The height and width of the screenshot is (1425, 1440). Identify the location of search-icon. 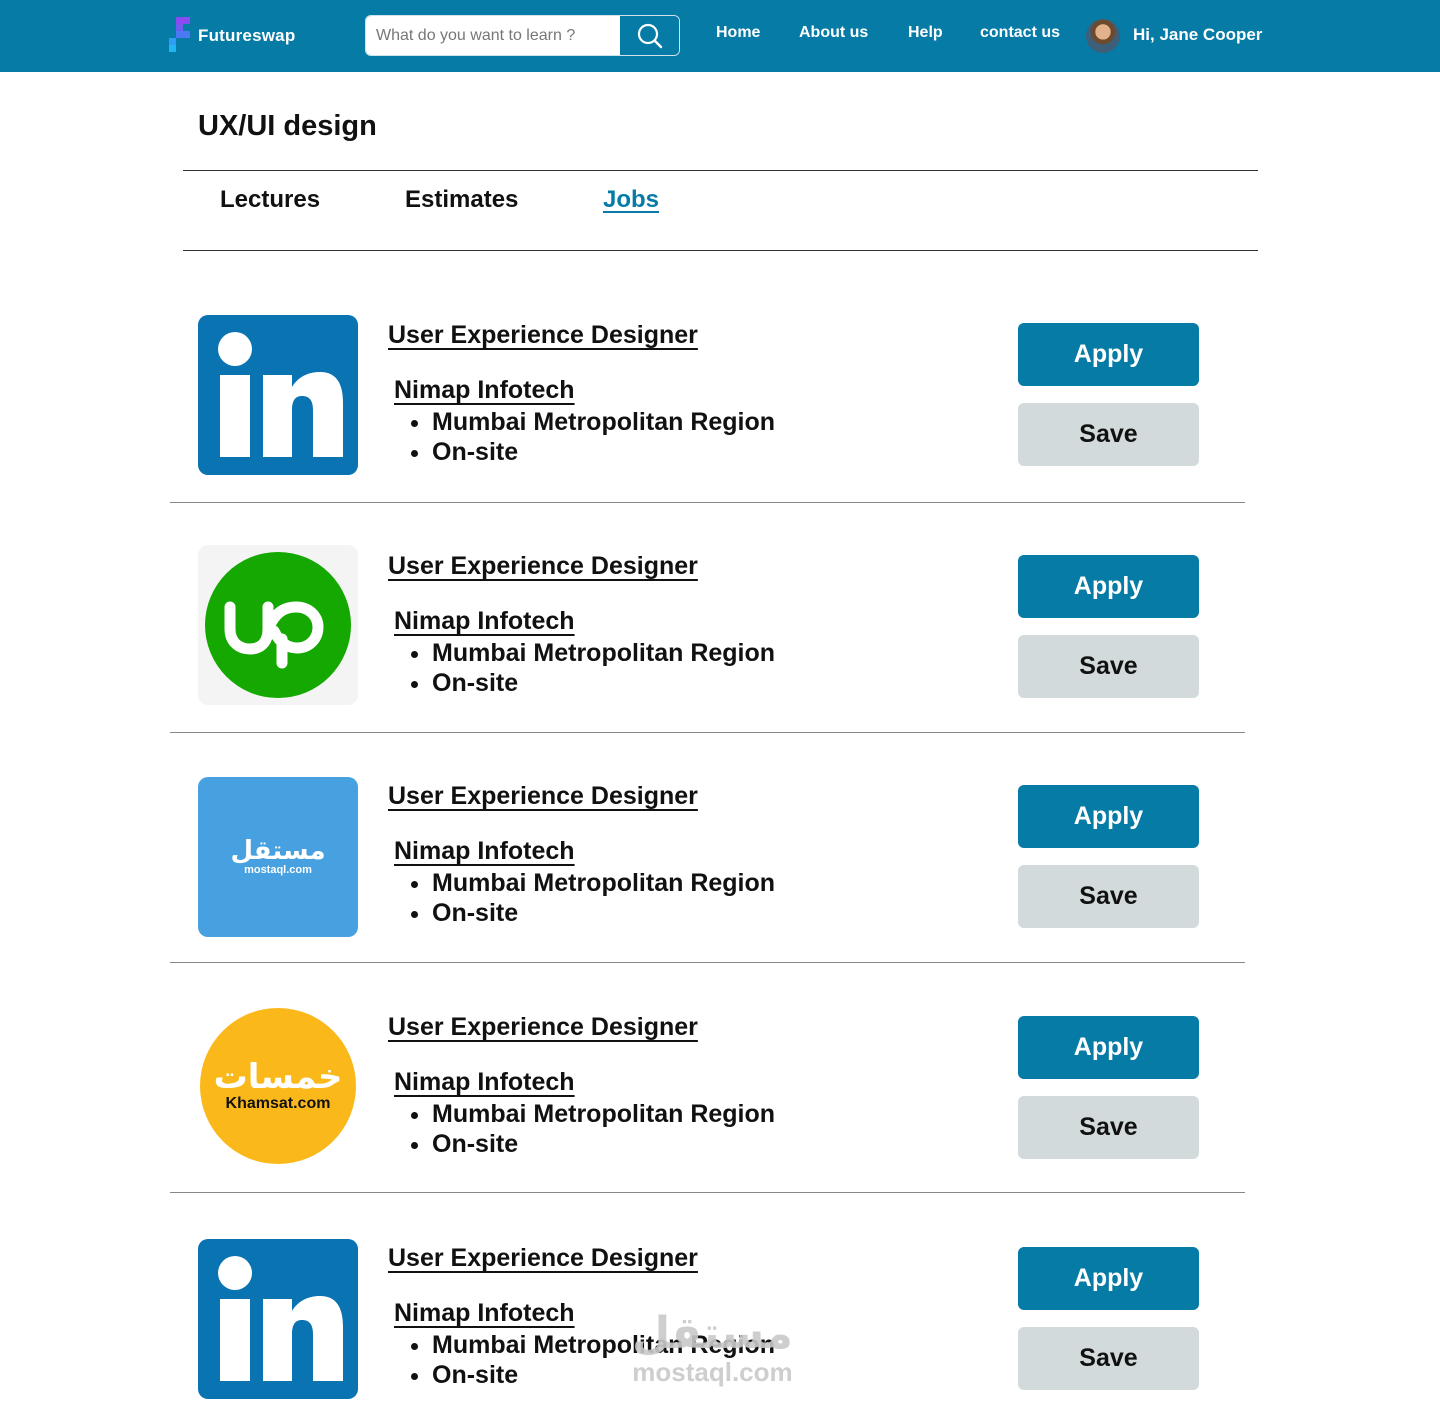
(649, 35).